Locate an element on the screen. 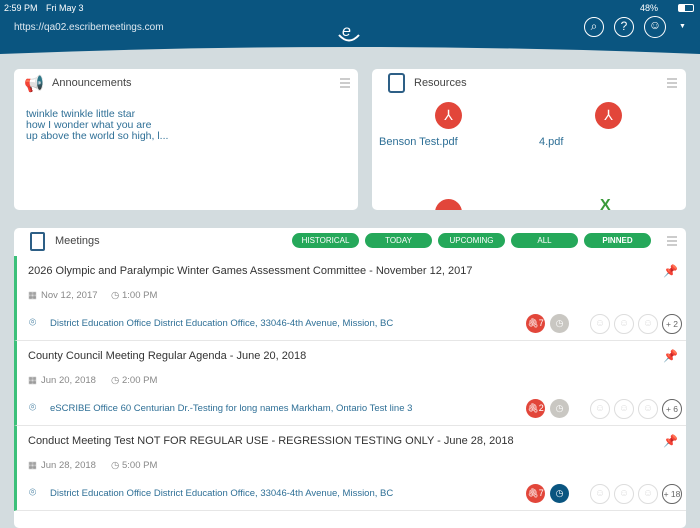 Image resolution: width=700 pixels, height=528 pixels. escribe-logo: e is located at coordinates (349, 32).